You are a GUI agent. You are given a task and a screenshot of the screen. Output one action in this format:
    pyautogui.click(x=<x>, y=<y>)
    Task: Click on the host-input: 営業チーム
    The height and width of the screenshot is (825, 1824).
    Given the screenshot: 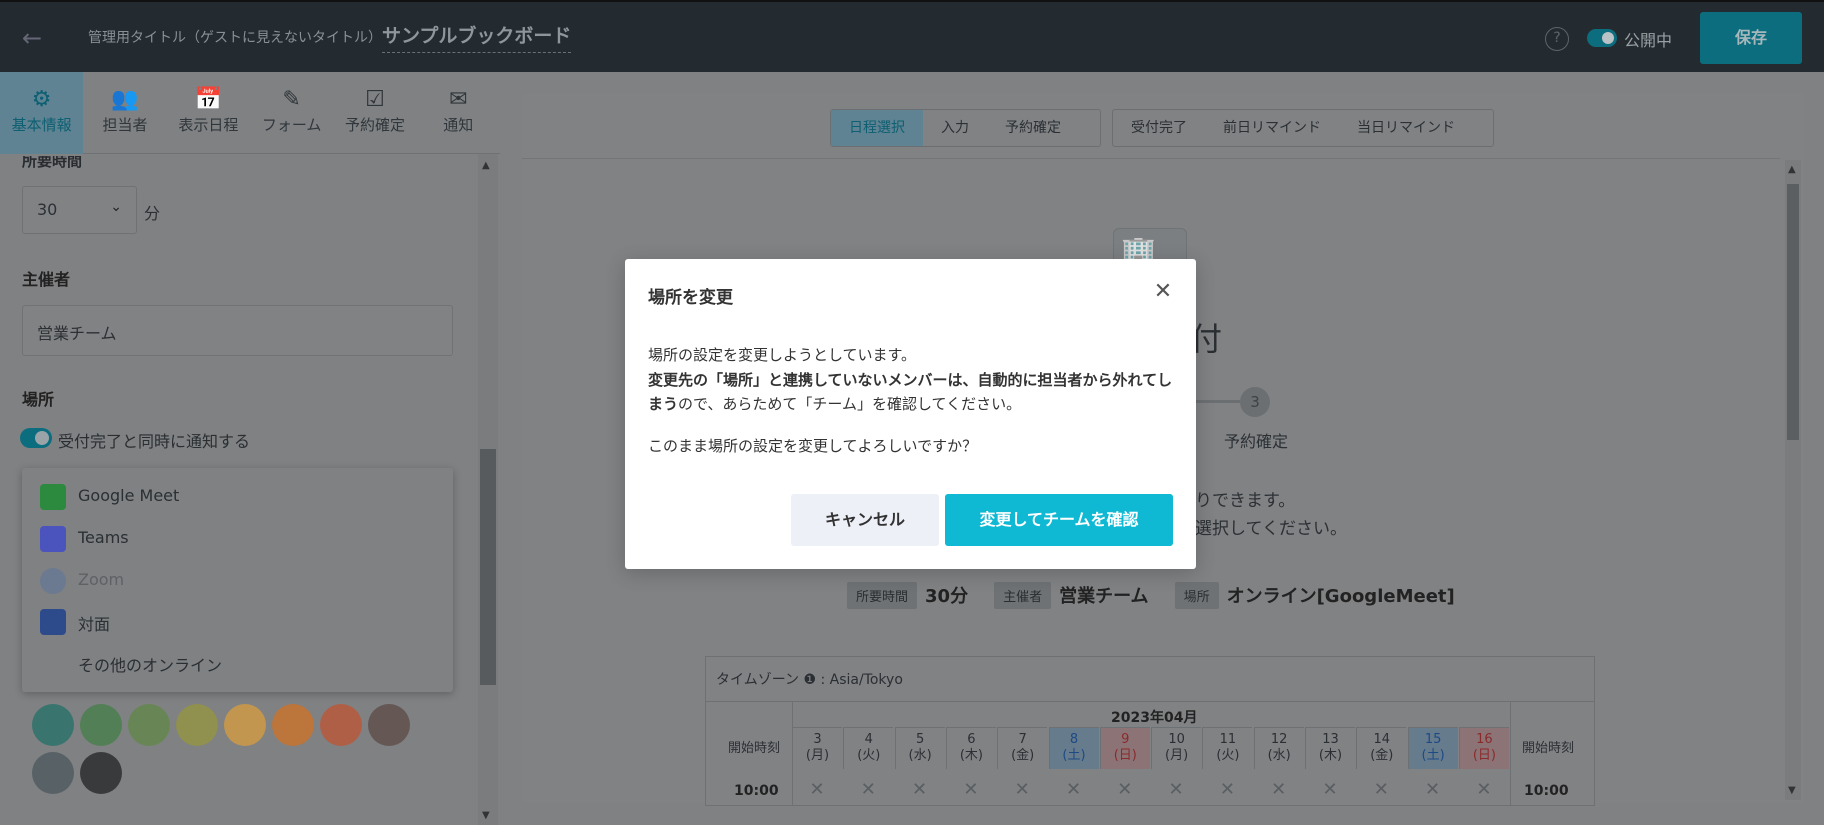 What is the action you would take?
    pyautogui.click(x=237, y=330)
    